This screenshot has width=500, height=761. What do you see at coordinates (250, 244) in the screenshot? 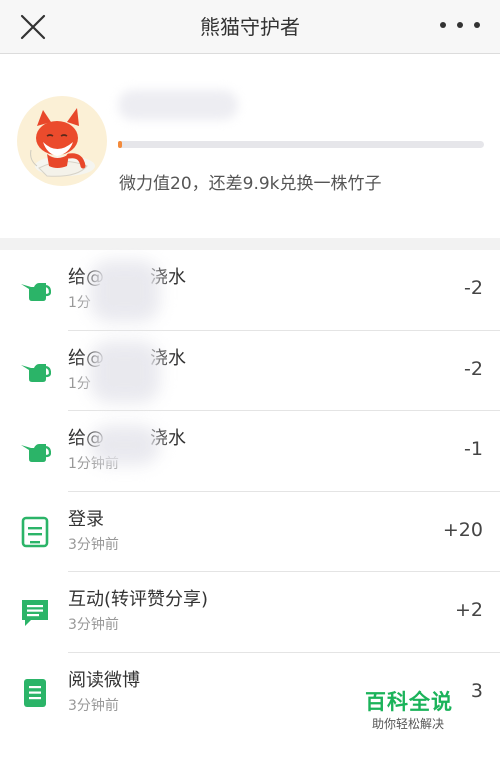
I see `section-divider` at bounding box center [250, 244].